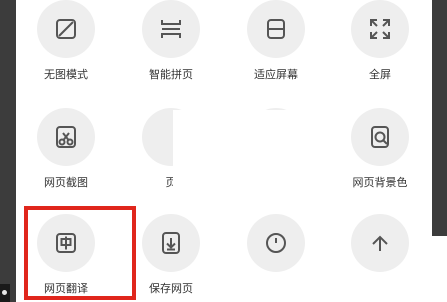 This screenshot has height=302, width=447. I want to click on menu-item-fit-screen: 适应屏幕, so click(276, 41).